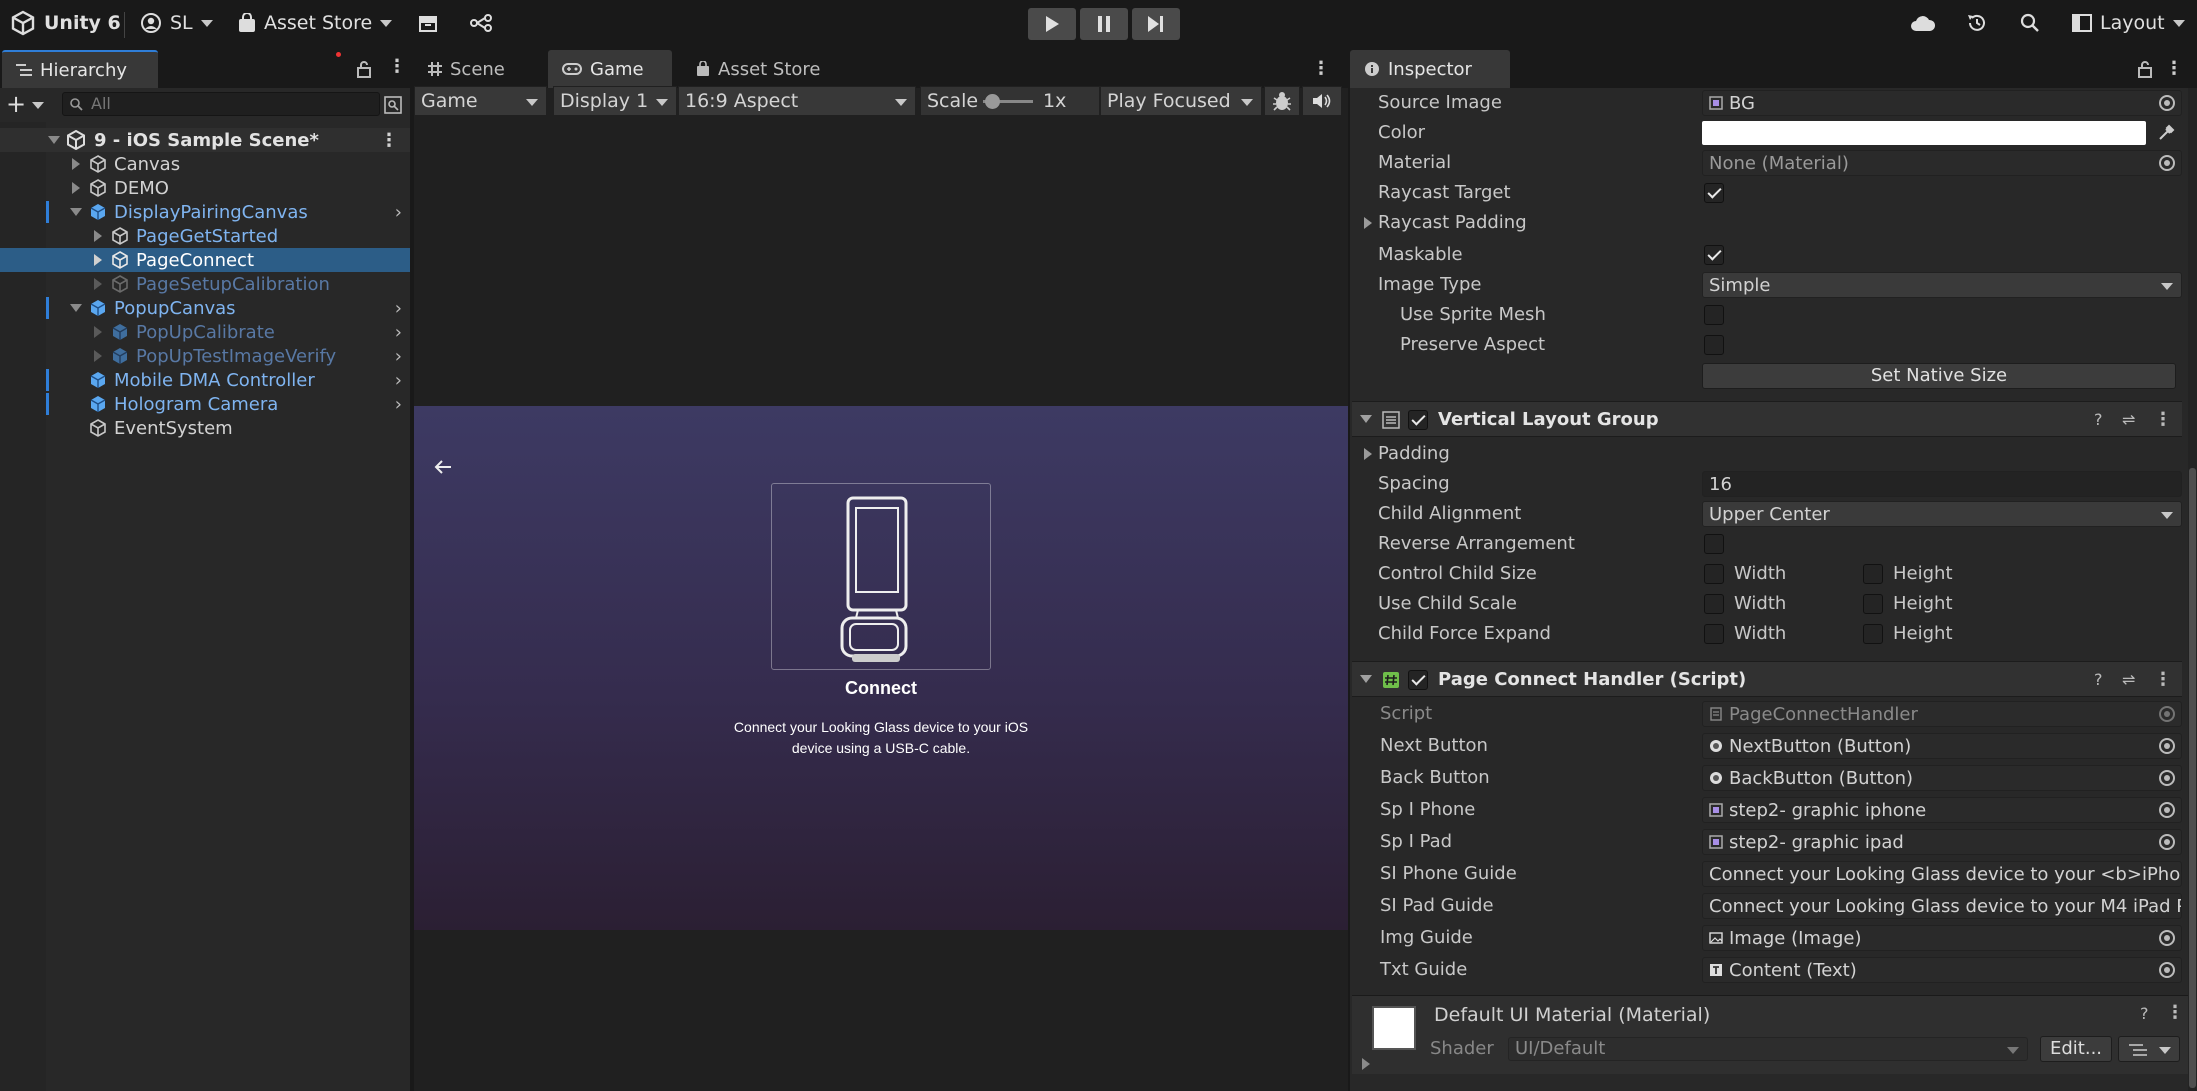  Describe the element at coordinates (205, 164) in the screenshot. I see `hierarchy-item-canvas: Canvas` at that location.